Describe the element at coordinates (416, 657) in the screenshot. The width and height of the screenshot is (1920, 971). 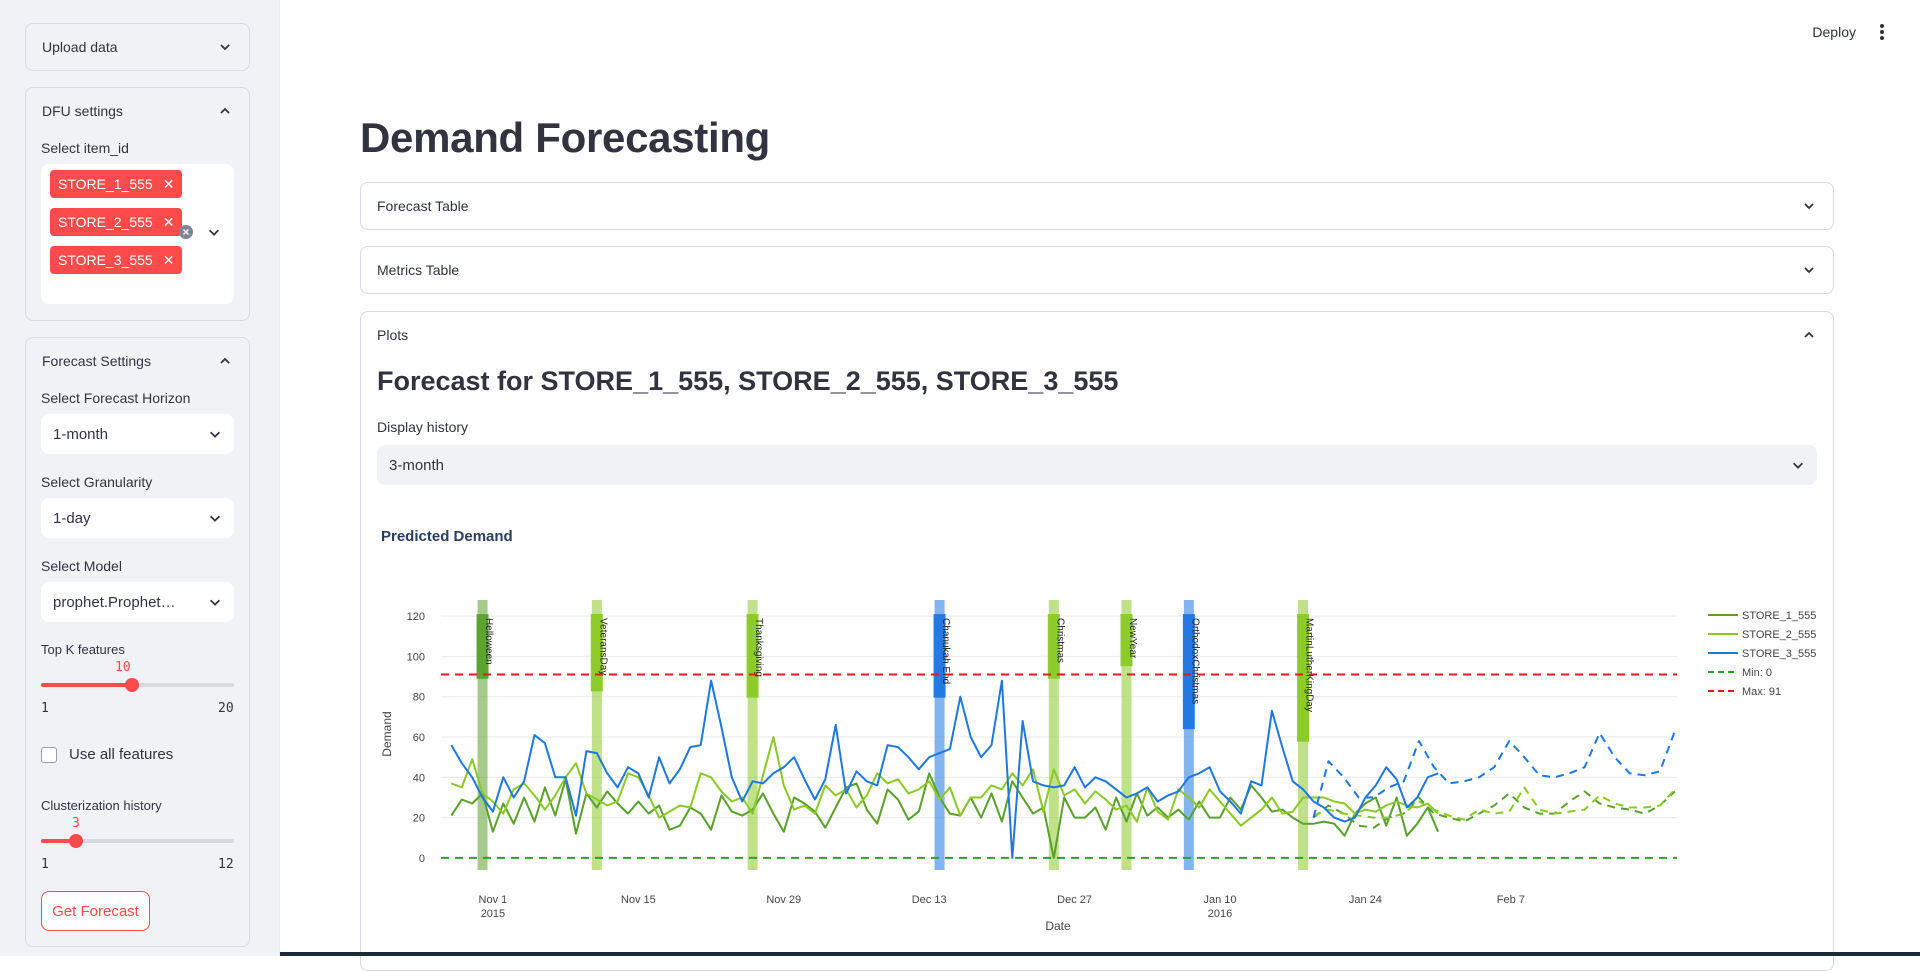
I see `y-tick-label: 100` at that location.